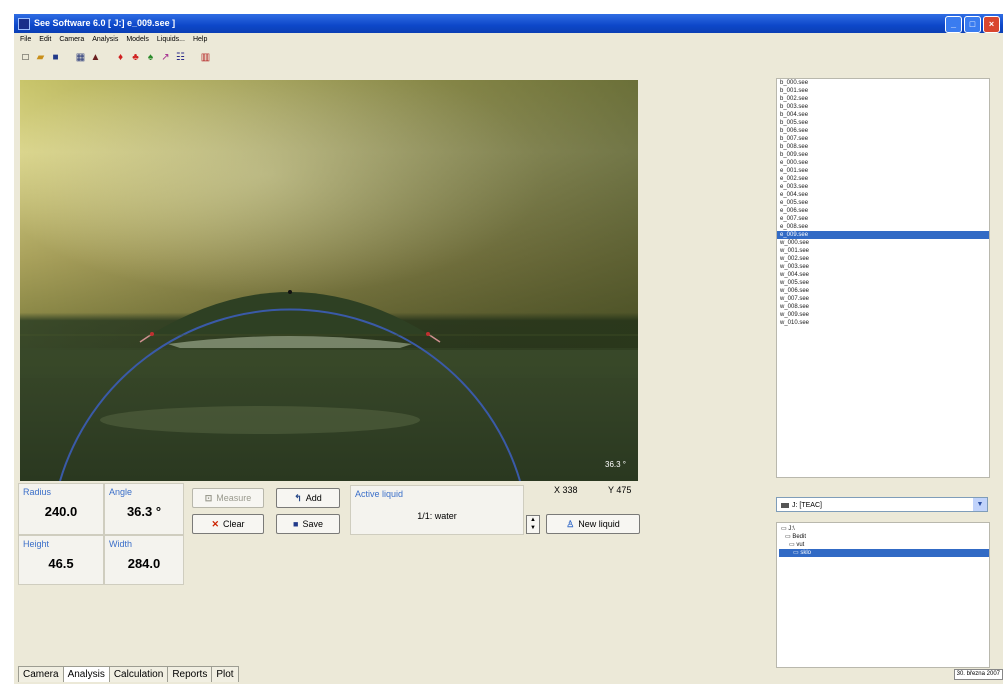 The image size is (1003, 684). I want to click on file-list-item: w_008.see, so click(883, 307).